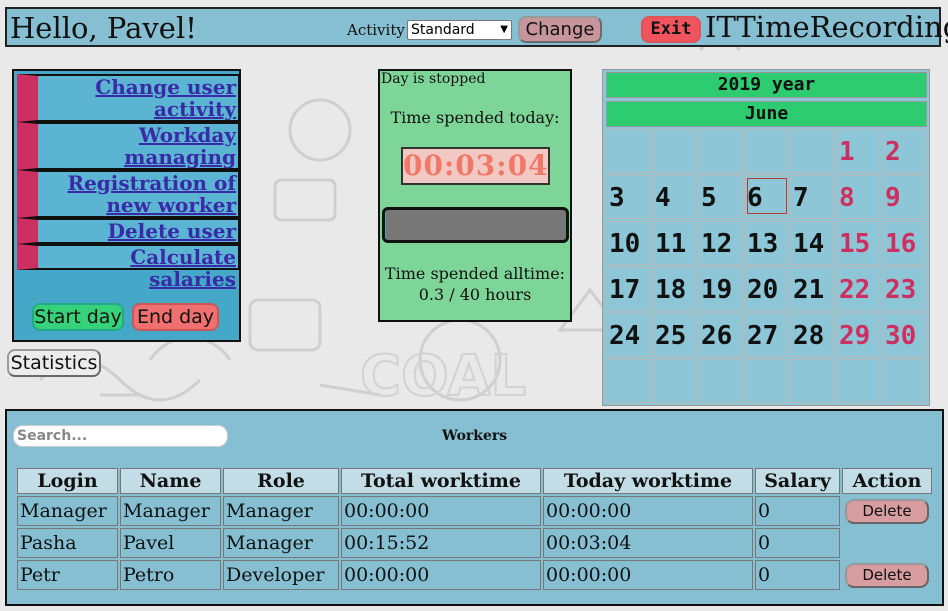  I want to click on today-timer: 00:03:04, so click(475, 166).